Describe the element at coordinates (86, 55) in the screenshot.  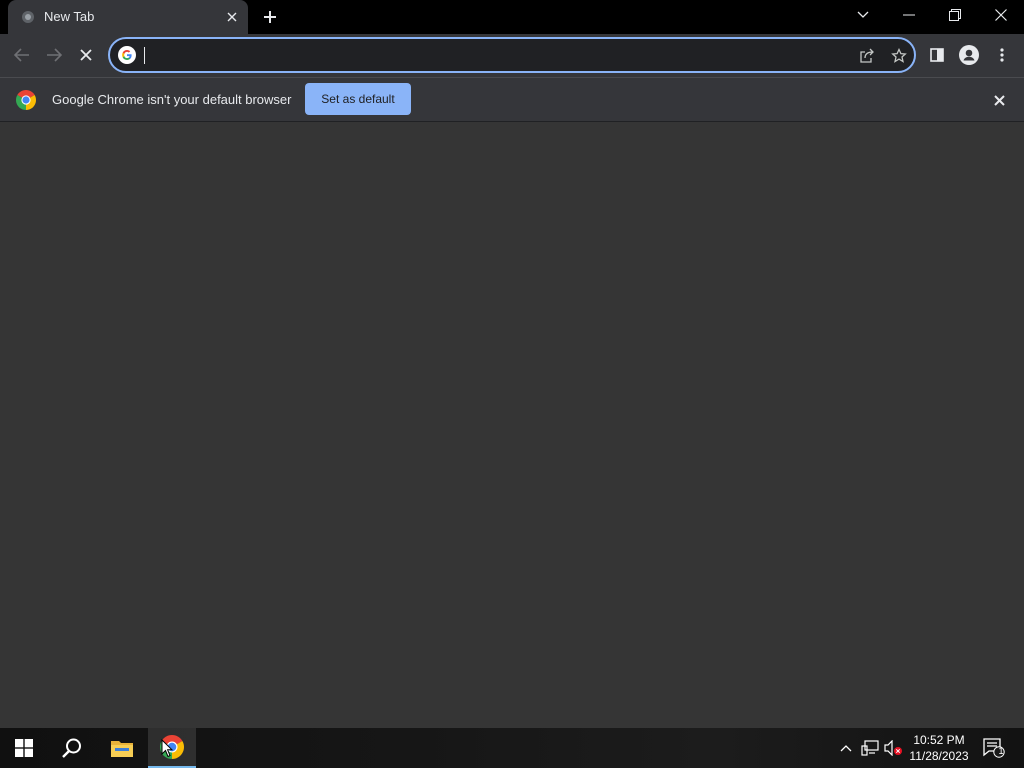
I see `stop-loading-icon` at that location.